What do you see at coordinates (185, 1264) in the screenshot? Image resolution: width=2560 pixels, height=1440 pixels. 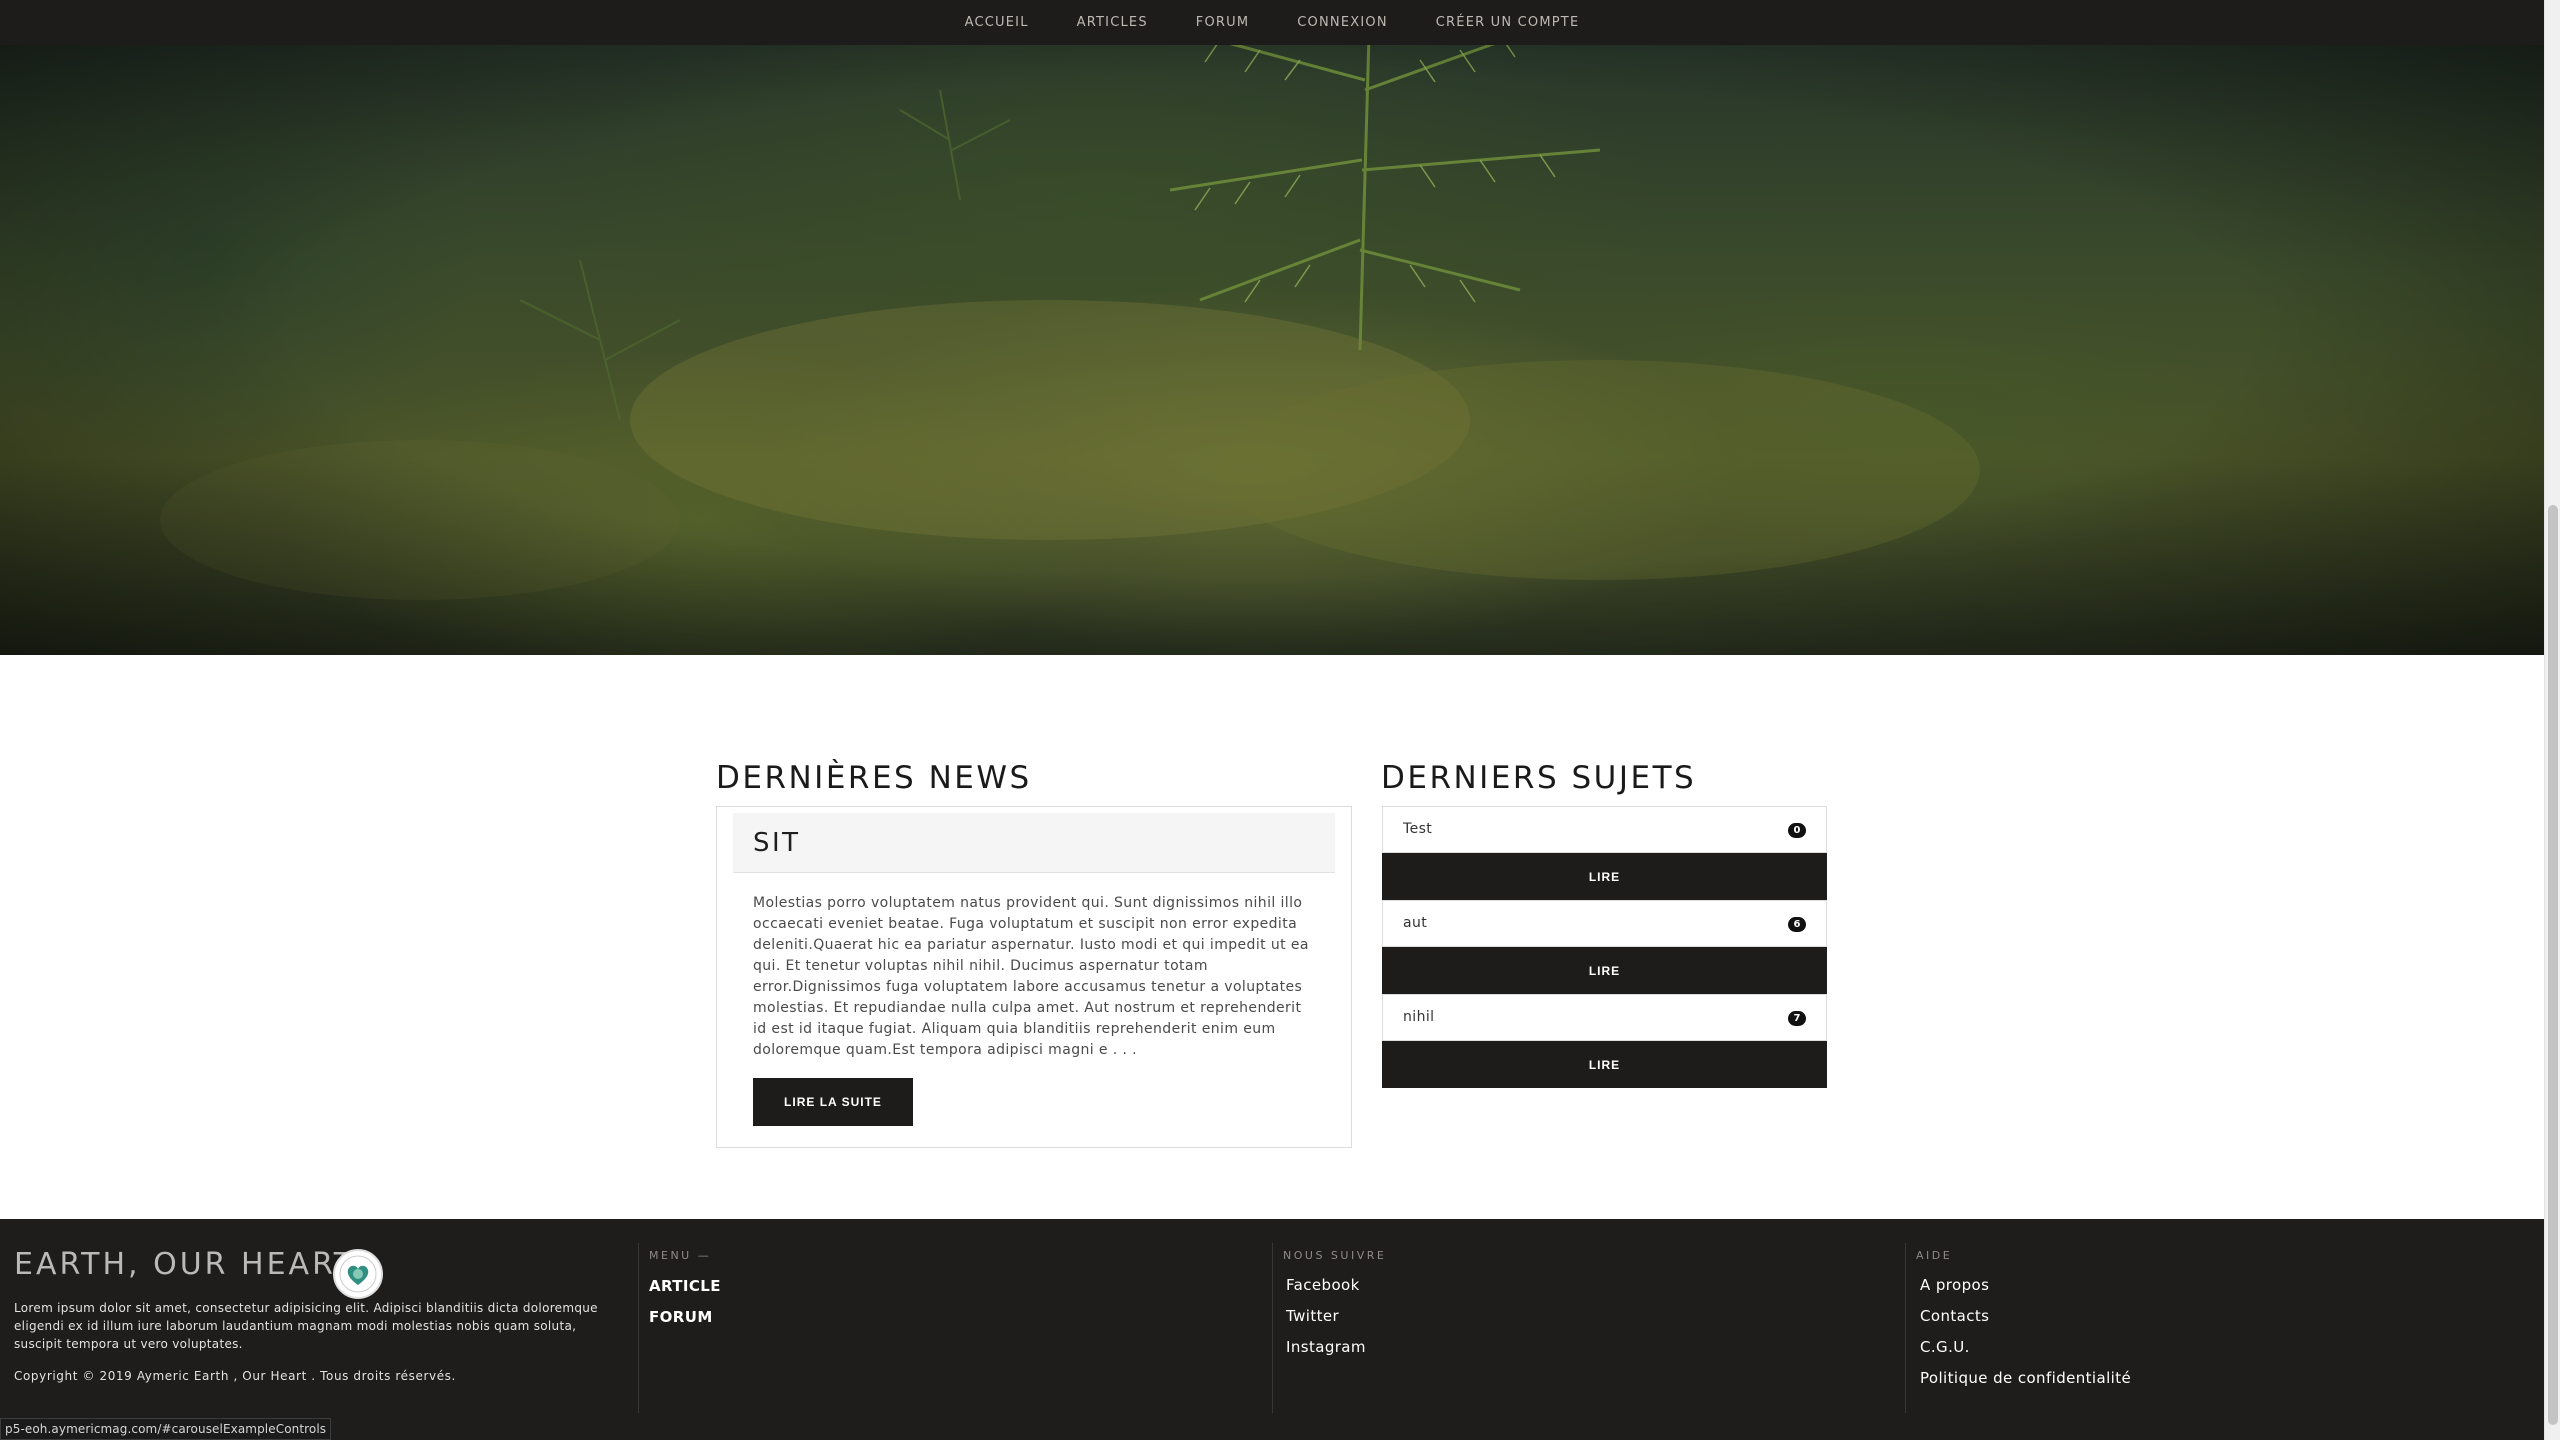 I see `footer-brand-title: EARTH, OUR HEART` at bounding box center [185, 1264].